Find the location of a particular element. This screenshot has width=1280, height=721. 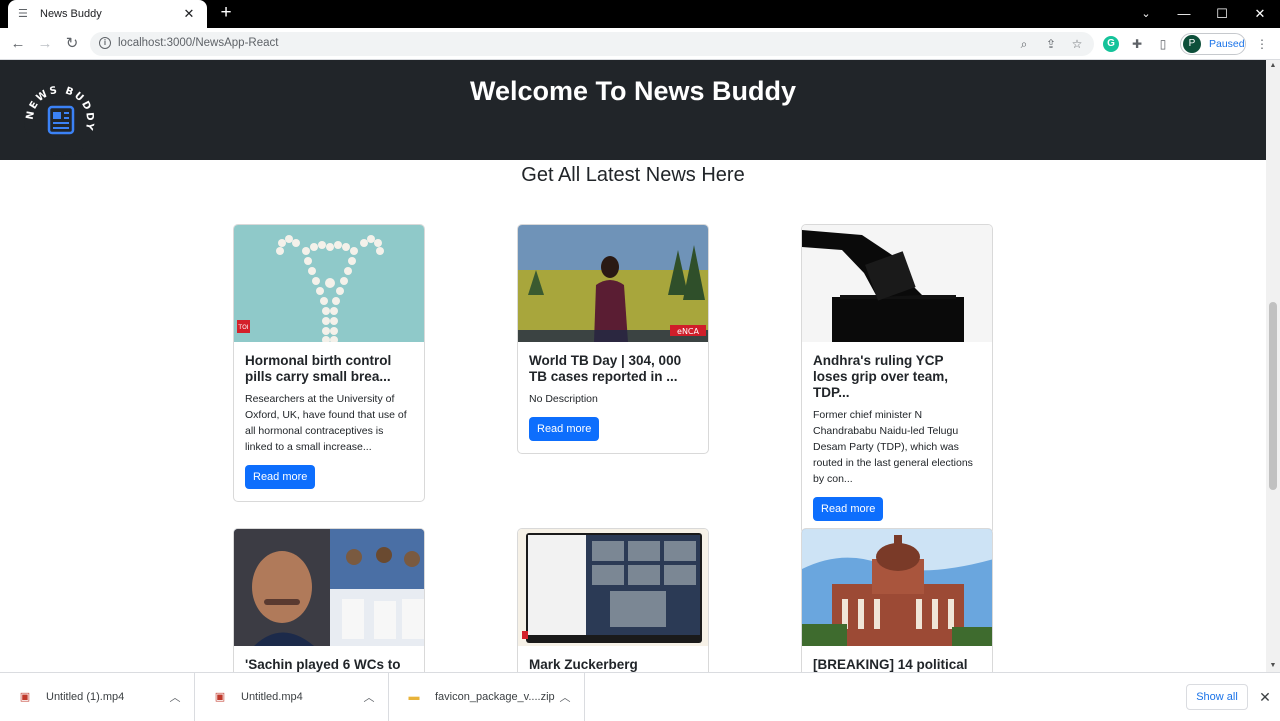

page-scrollbar: ▲ ▼ is located at coordinates (1273, 366).